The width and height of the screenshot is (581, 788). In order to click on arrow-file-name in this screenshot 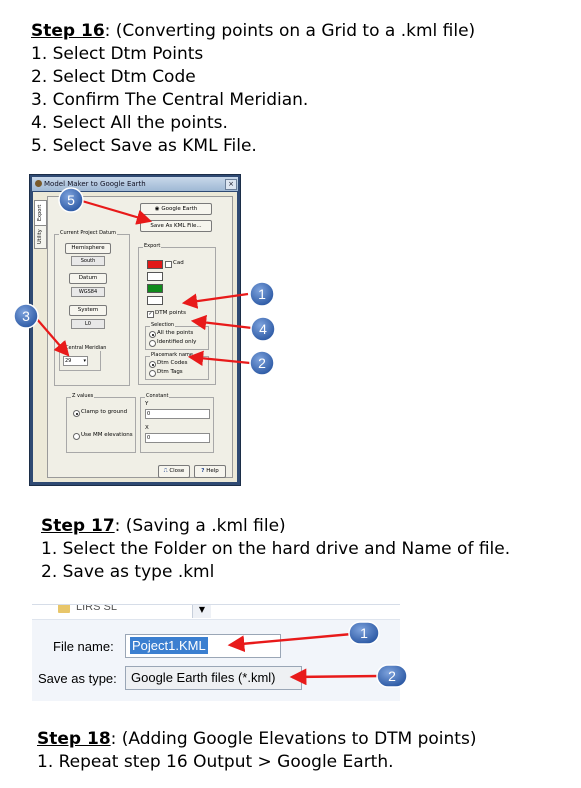, I will do `click(290, 642)`.